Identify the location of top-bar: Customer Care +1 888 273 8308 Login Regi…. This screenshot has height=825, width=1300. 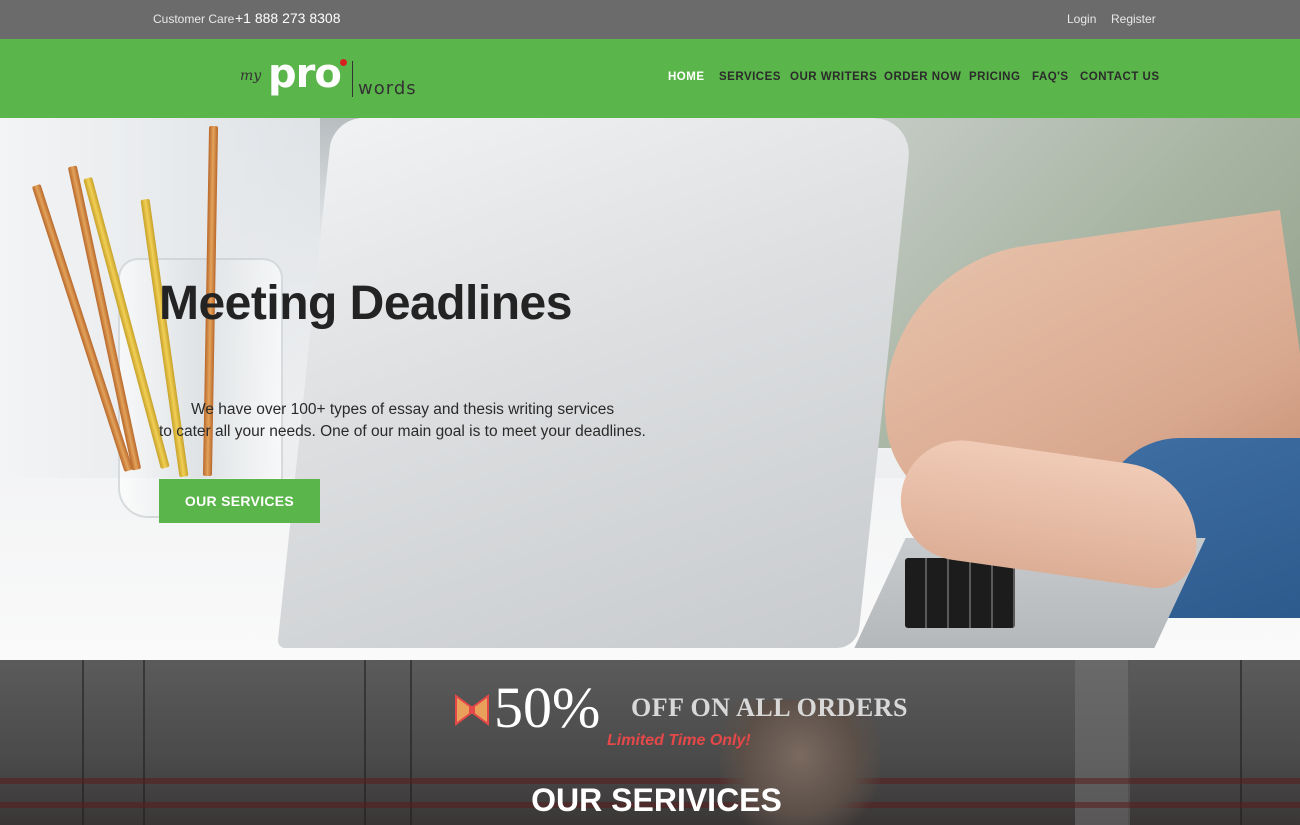
(650, 19).